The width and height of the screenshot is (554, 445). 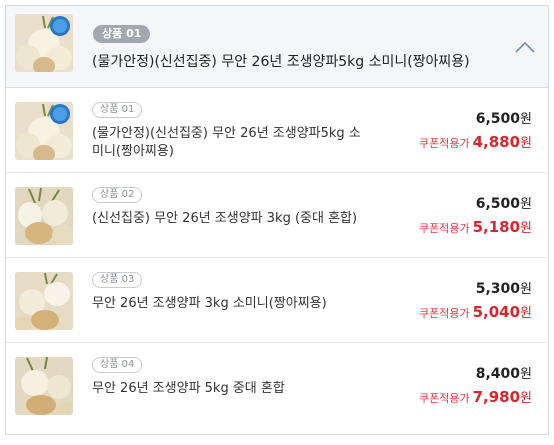 What do you see at coordinates (117, 195) in the screenshot?
I see `product-number-badge: 상품 02` at bounding box center [117, 195].